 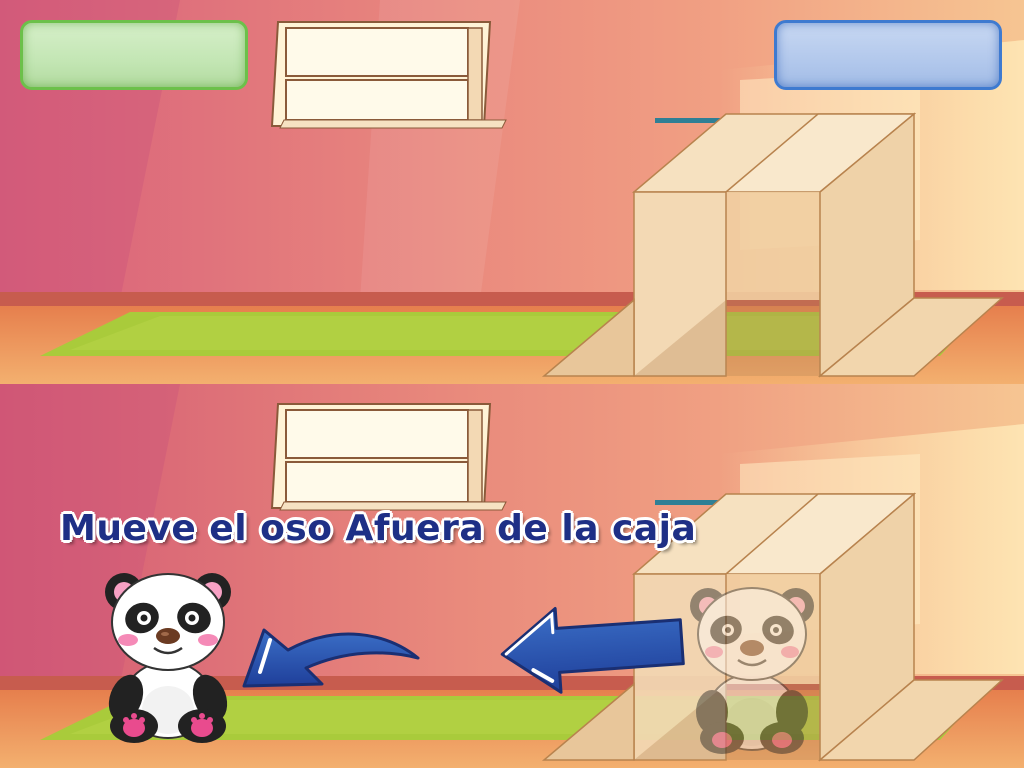 I want to click on panda-icon, so click(x=168, y=652).